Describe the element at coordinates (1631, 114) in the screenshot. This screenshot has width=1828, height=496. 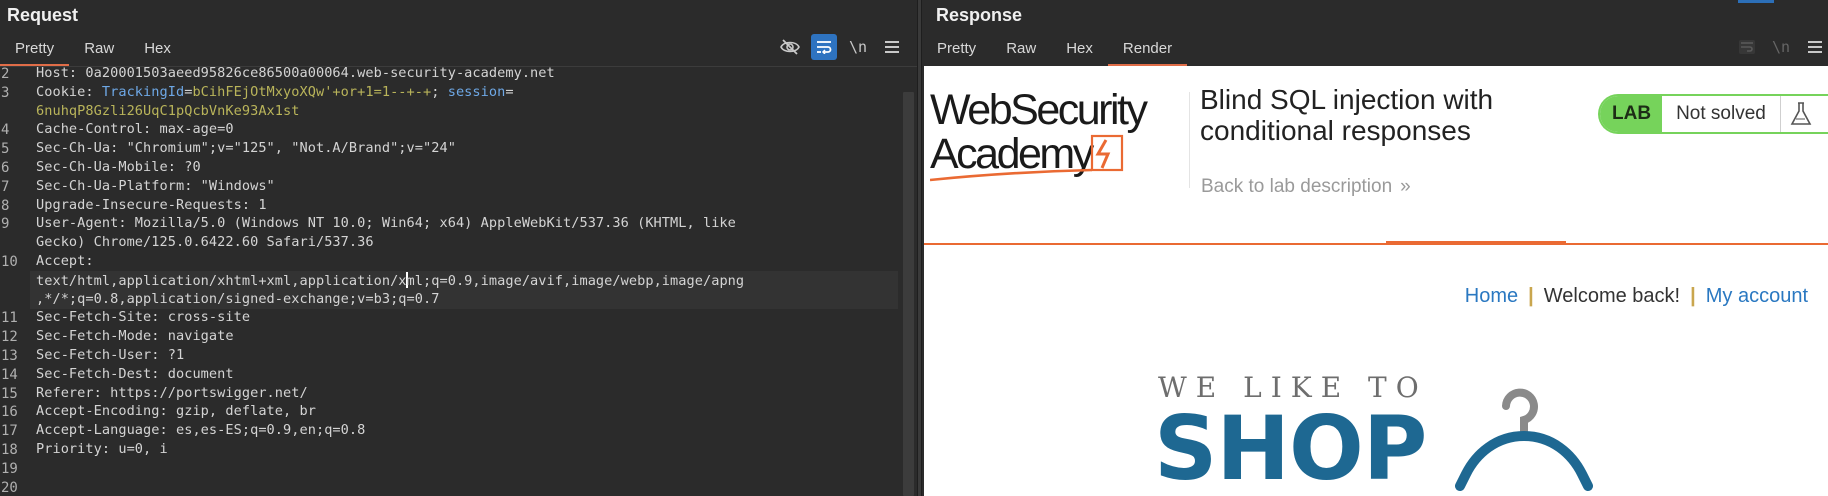
I see `lab-label: LAB` at that location.